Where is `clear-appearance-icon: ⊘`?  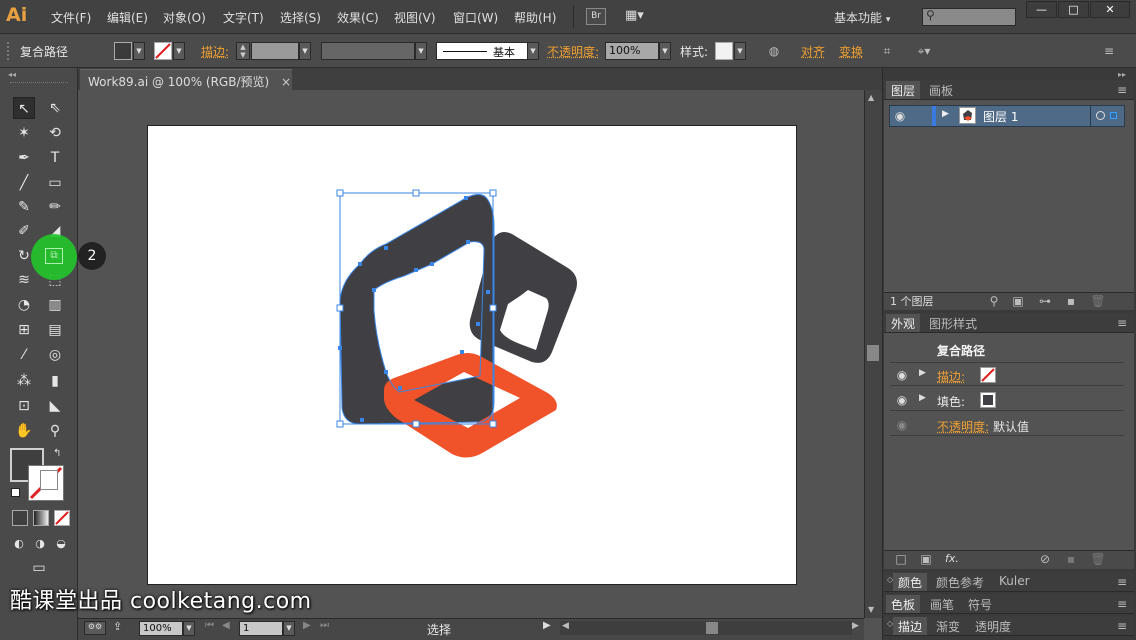 clear-appearance-icon: ⊘ is located at coordinates (1045, 559).